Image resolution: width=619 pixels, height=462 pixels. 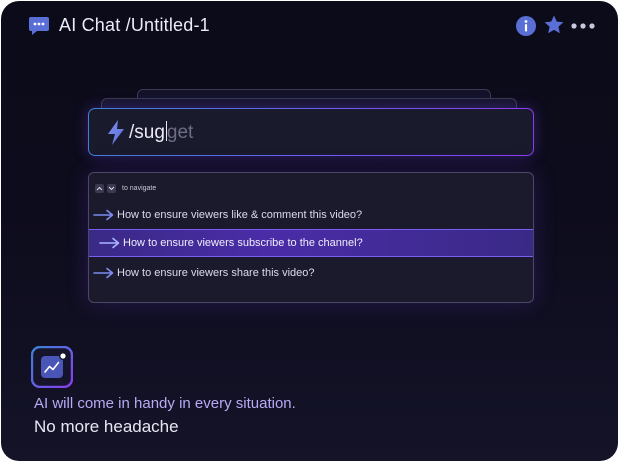 I want to click on star-icon, so click(x=554, y=25).